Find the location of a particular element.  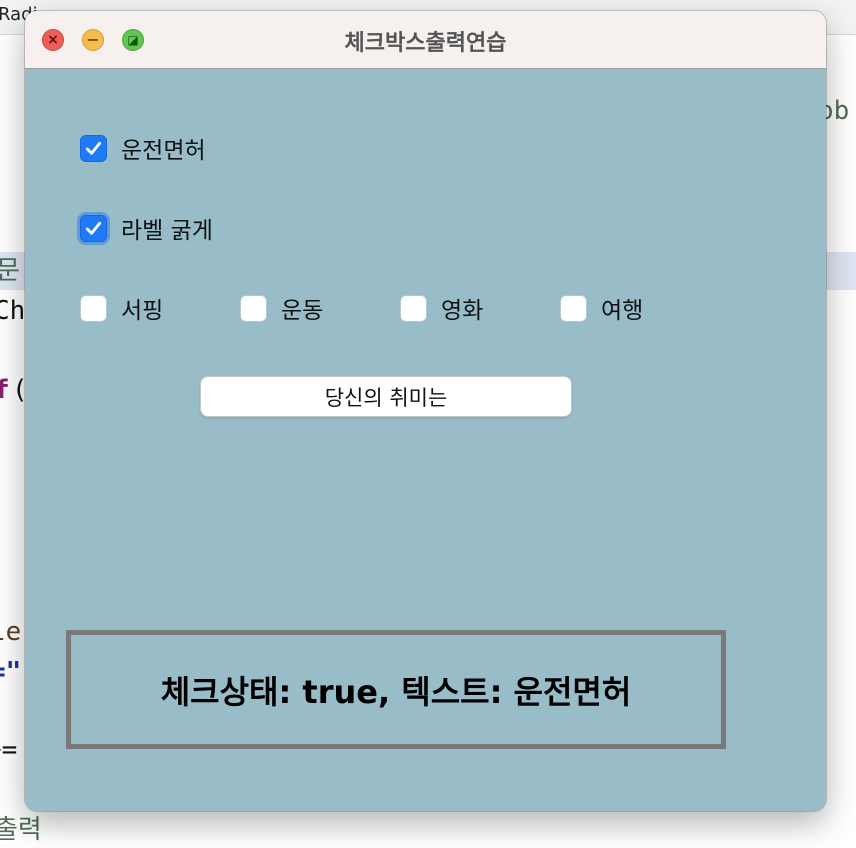

checkbox-driver-license-label: 운전면허 is located at coordinates (163, 151).